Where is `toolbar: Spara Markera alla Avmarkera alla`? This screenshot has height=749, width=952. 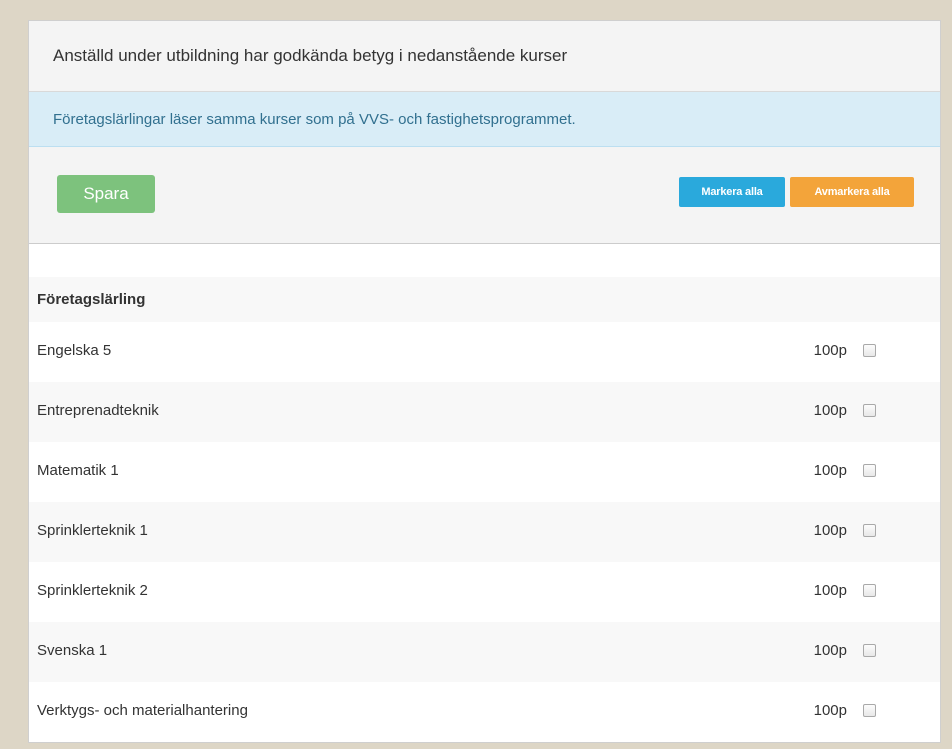
toolbar: Spara Markera alla Avmarkera alla is located at coordinates (484, 195).